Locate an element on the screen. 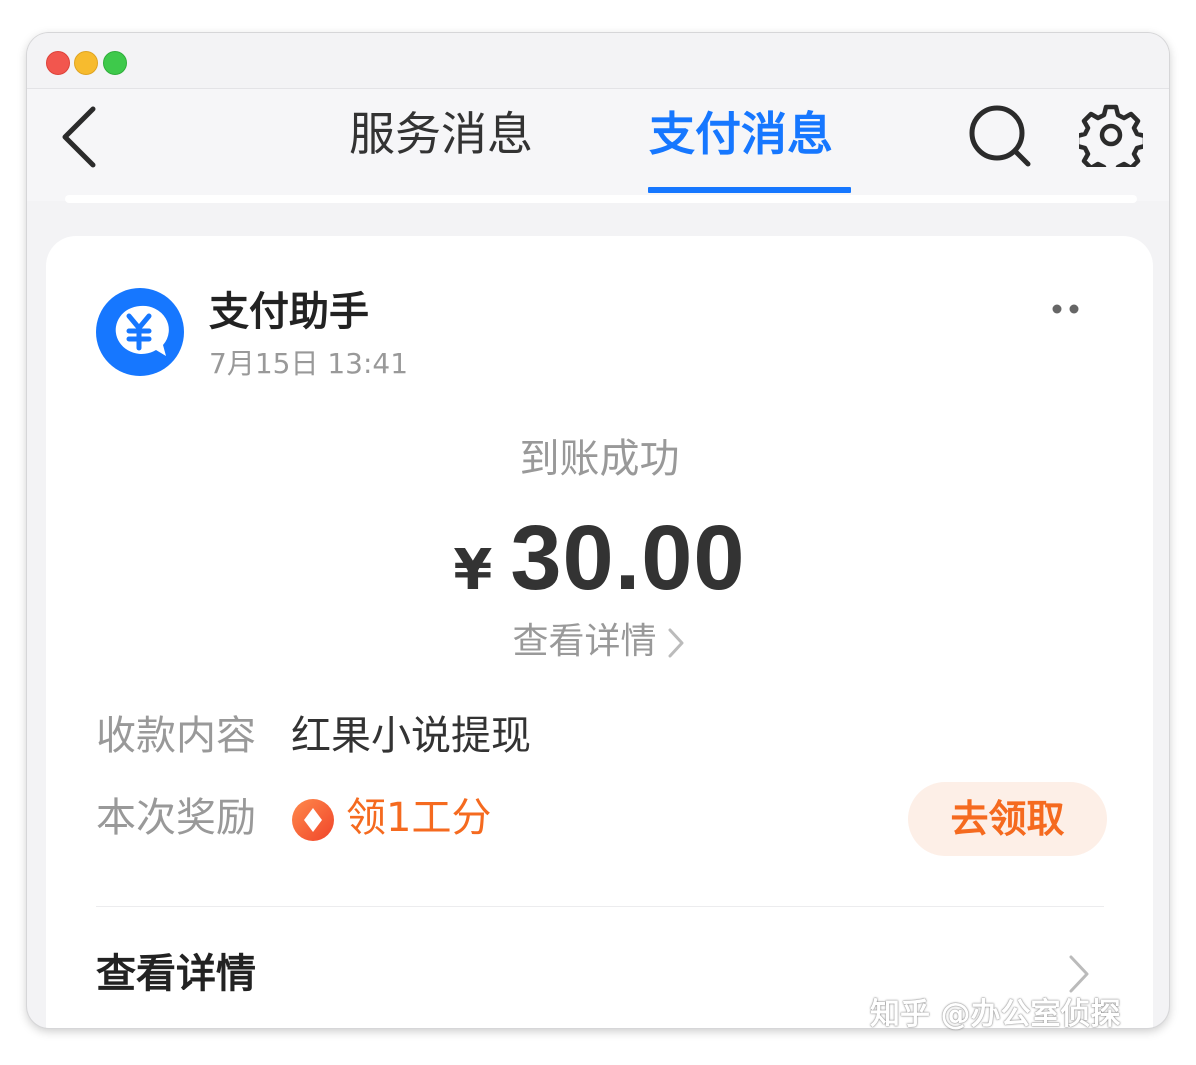  payment-status: 到账成功 is located at coordinates (599, 459).